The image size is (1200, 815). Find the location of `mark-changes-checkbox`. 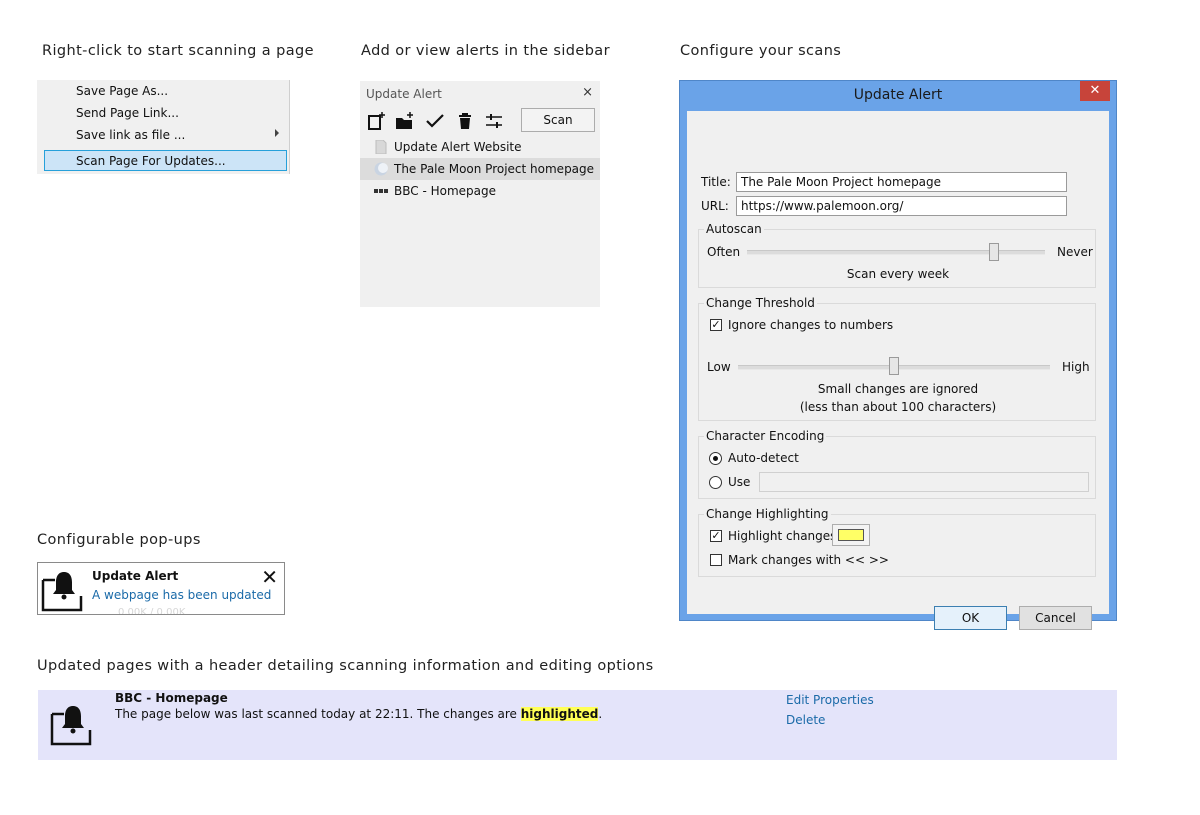

mark-changes-checkbox is located at coordinates (716, 560).